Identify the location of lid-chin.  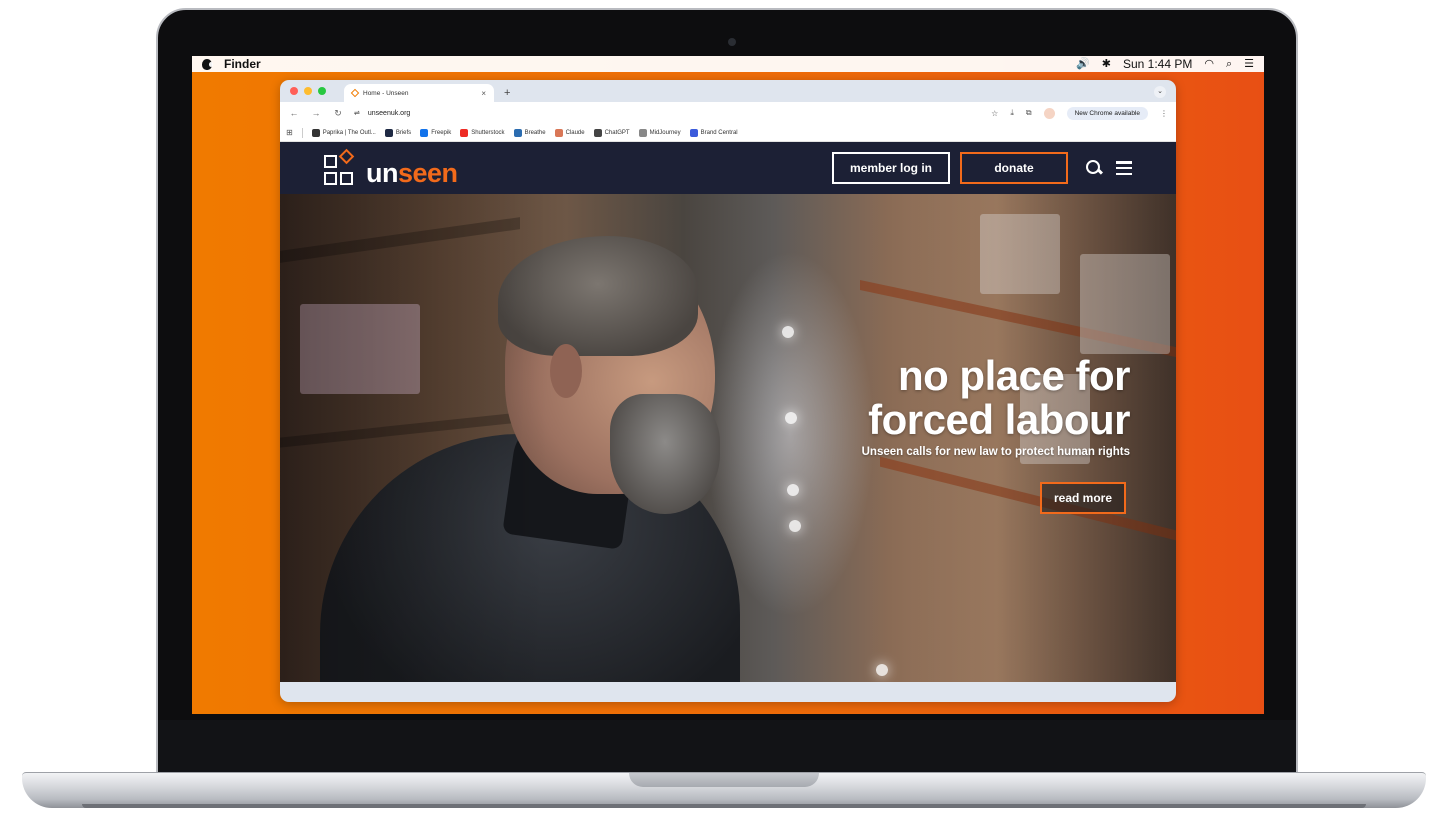
(727, 748).